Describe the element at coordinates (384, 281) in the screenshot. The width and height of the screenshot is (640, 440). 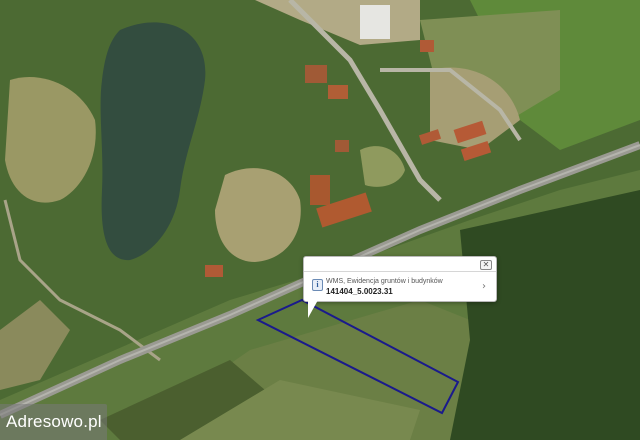
I see `layer-name: WMS, Ewidencja gruntów i budynków` at that location.